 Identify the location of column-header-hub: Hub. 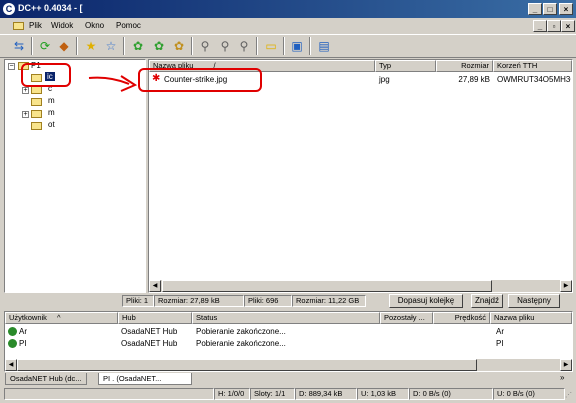
(155, 318).